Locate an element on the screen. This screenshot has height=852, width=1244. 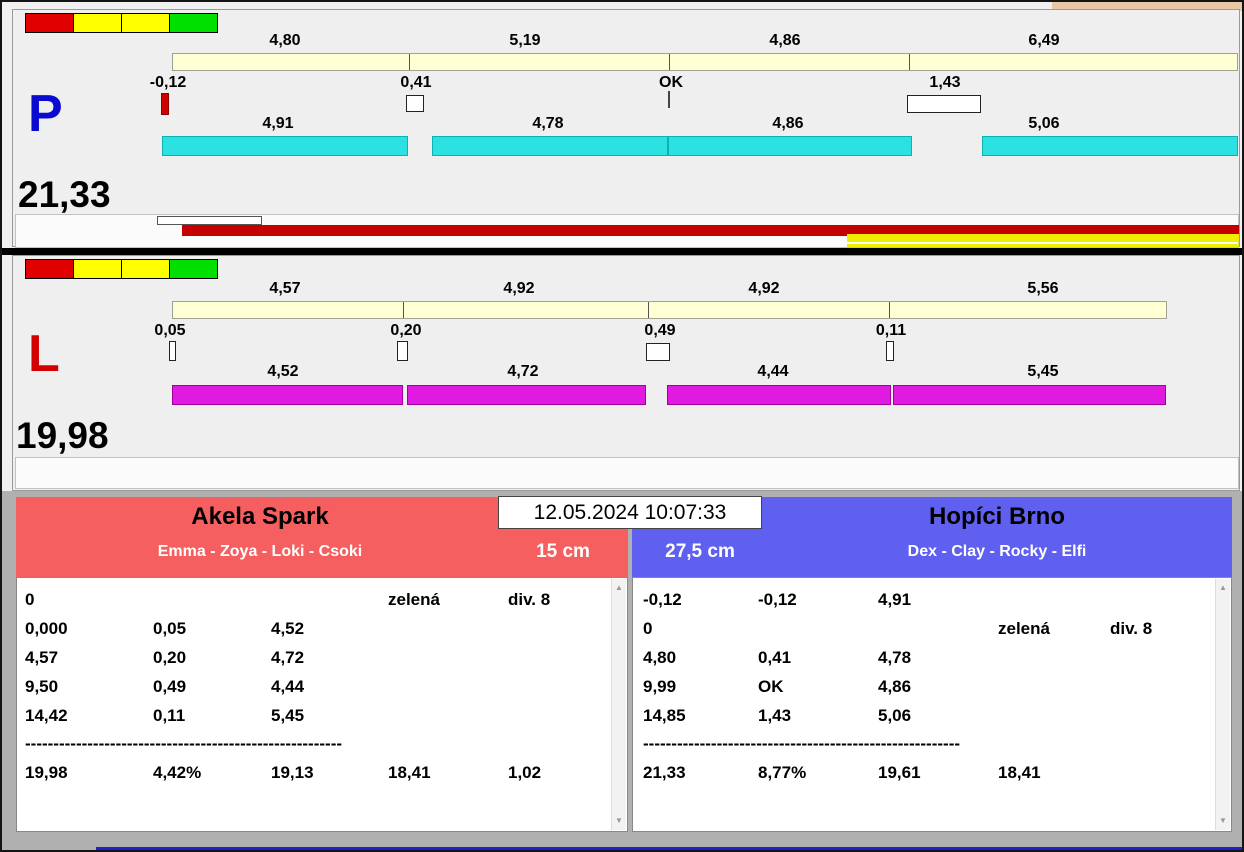
table-cell: 8,77% is located at coordinates (782, 772).